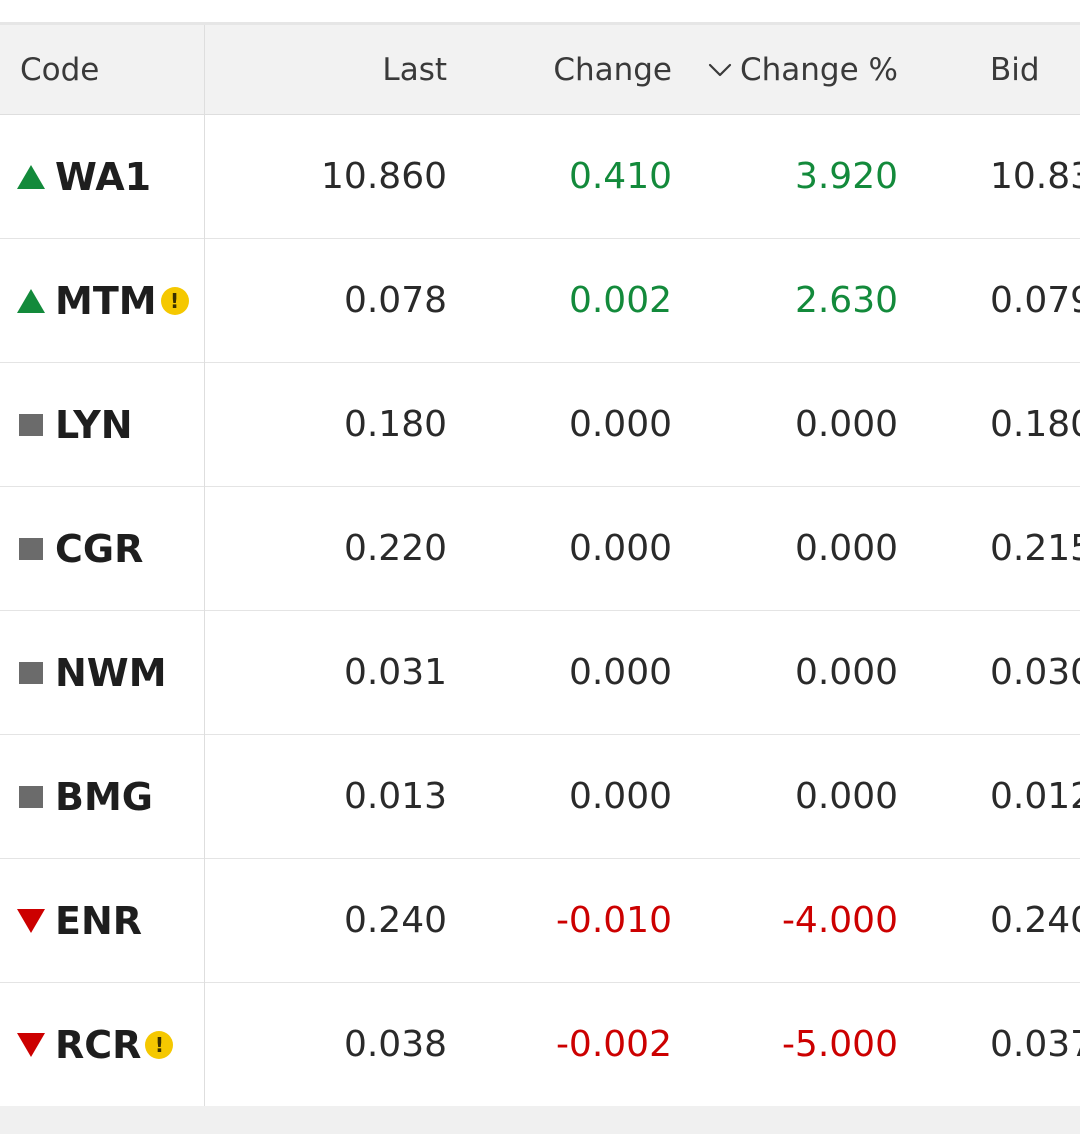  I want to click on header-bid: Bid, so click(989, 69).